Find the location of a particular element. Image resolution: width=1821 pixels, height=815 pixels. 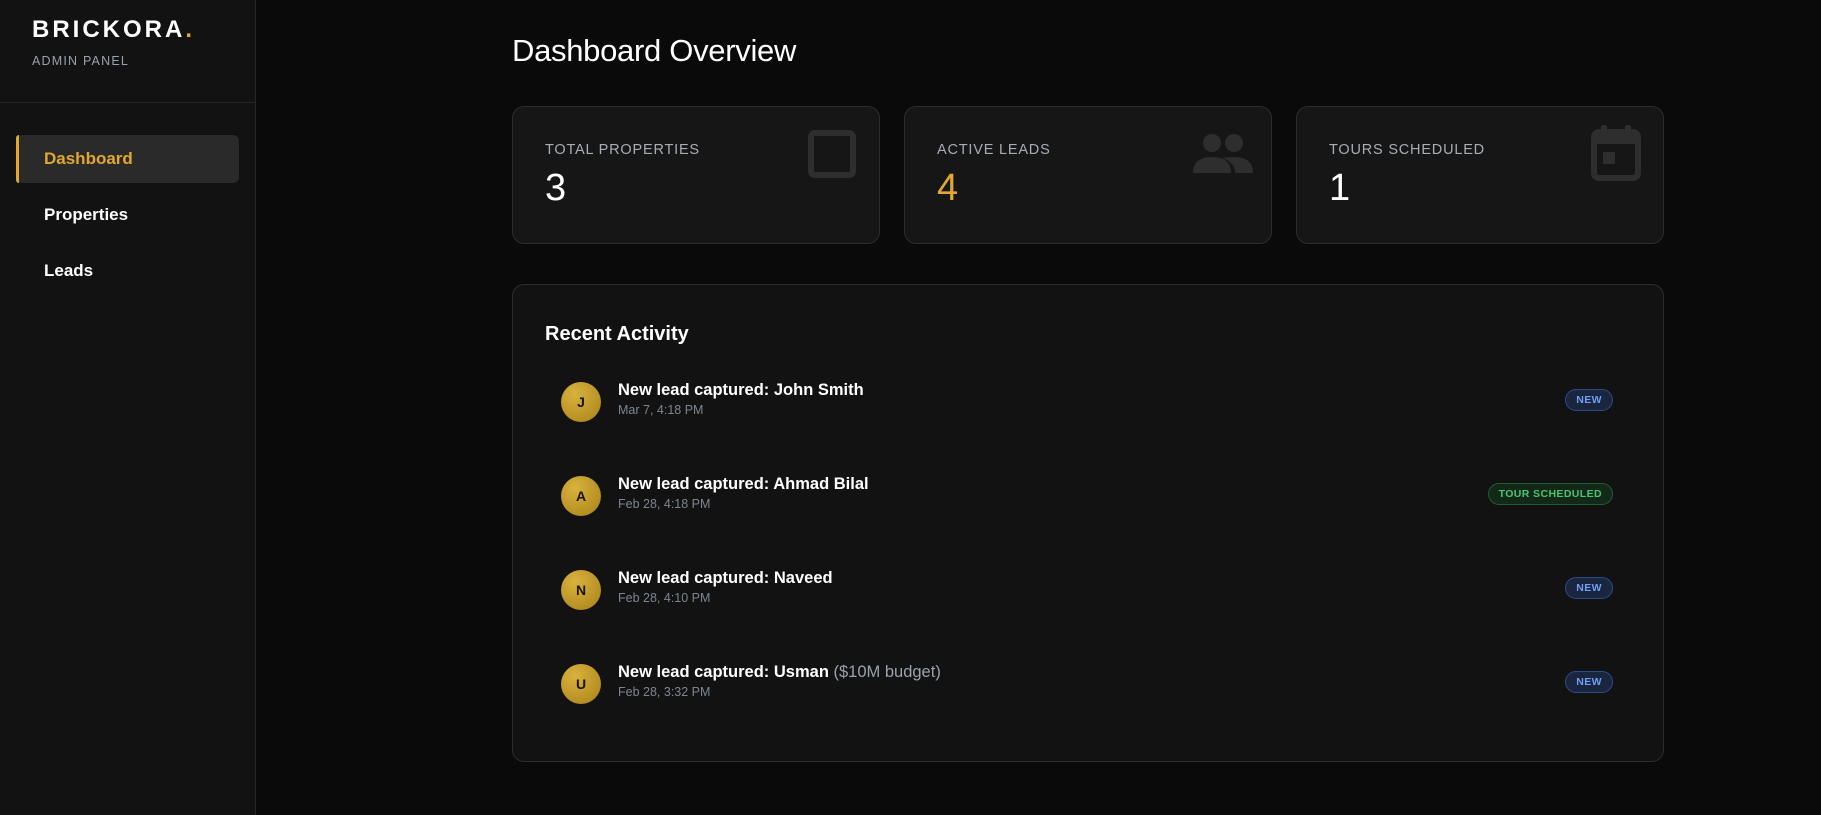

stat-card-tours-scheduled: TOURS SCHEDULED 1 is located at coordinates (1480, 175).